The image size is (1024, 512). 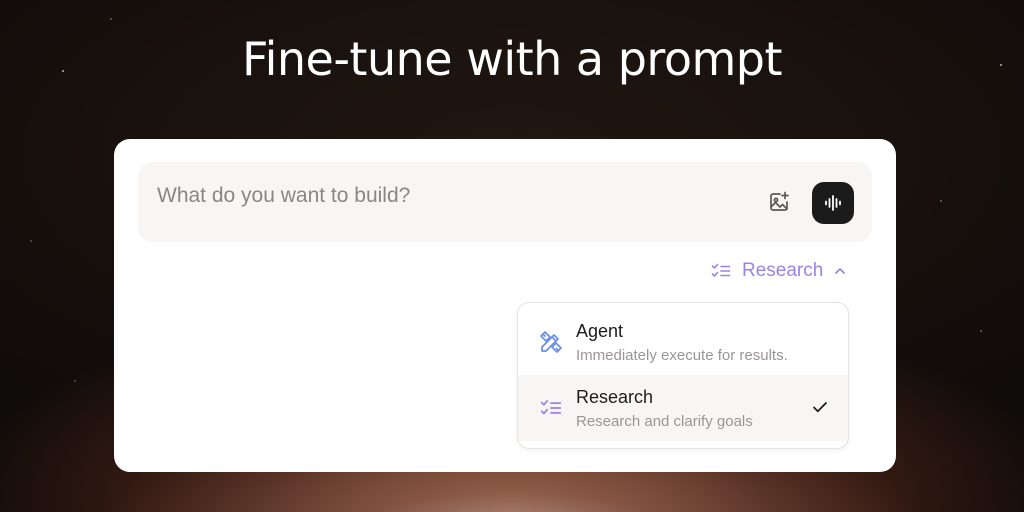 I want to click on mode-selector: Research, so click(x=778, y=271).